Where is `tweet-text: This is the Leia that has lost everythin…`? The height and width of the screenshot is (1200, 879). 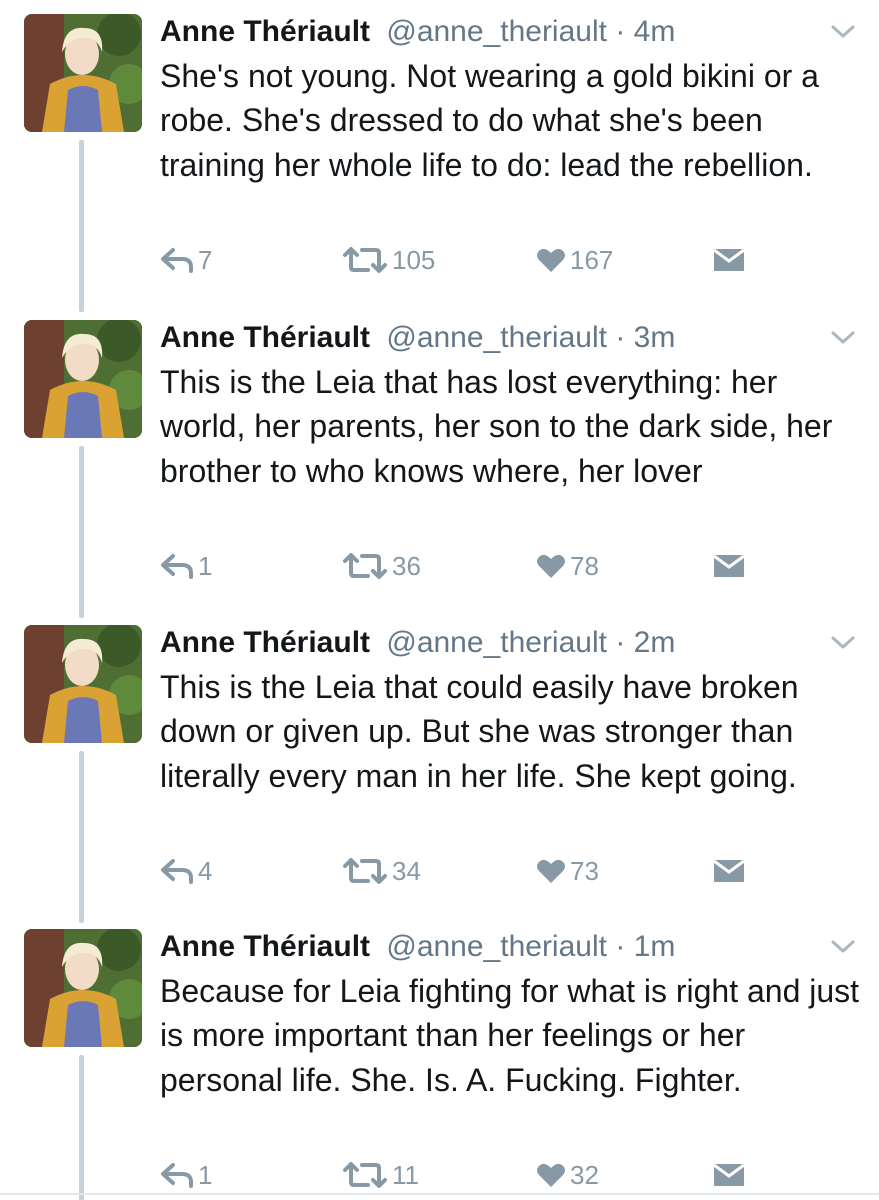 tweet-text: This is the Leia that has lost everythin… is located at coordinates (496, 426).